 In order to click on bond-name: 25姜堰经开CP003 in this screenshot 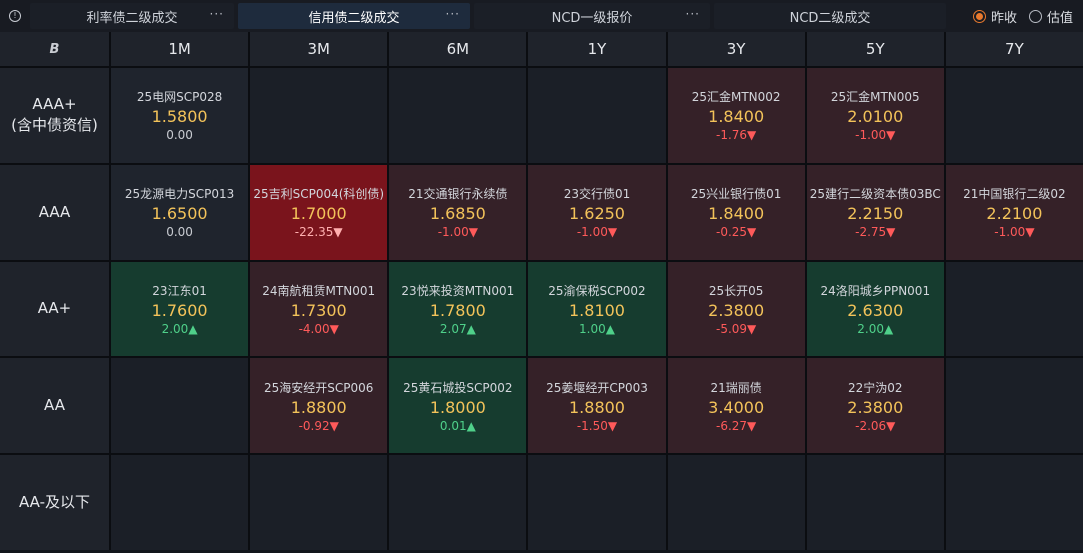, I will do `click(597, 387)`.